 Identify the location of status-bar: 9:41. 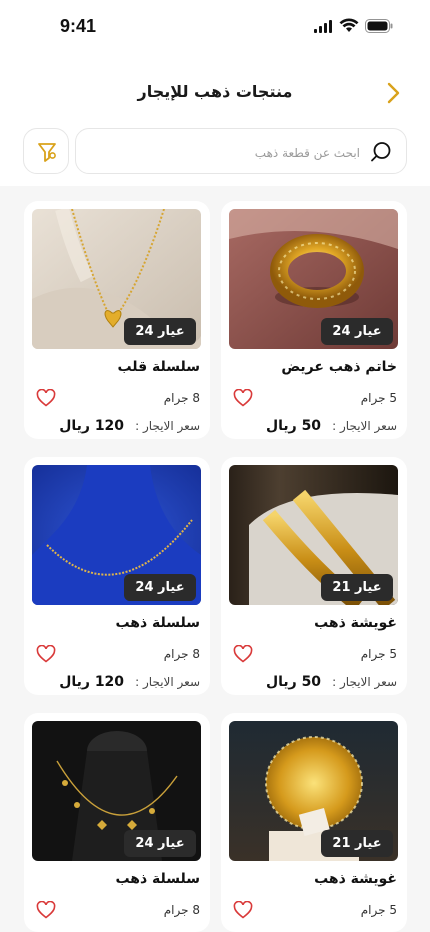
(215, 28).